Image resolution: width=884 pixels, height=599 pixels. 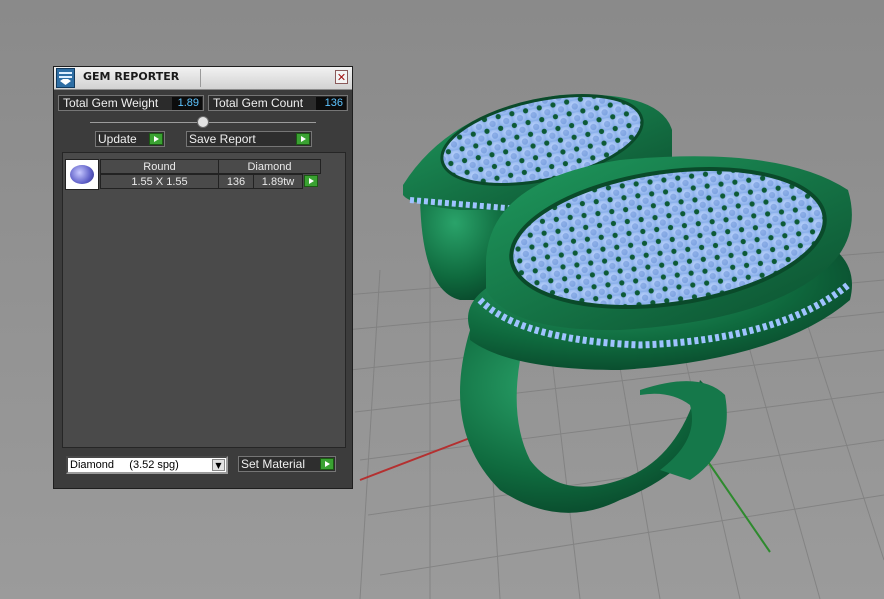 What do you see at coordinates (159, 166) in the screenshot?
I see `gem-shape: Round` at bounding box center [159, 166].